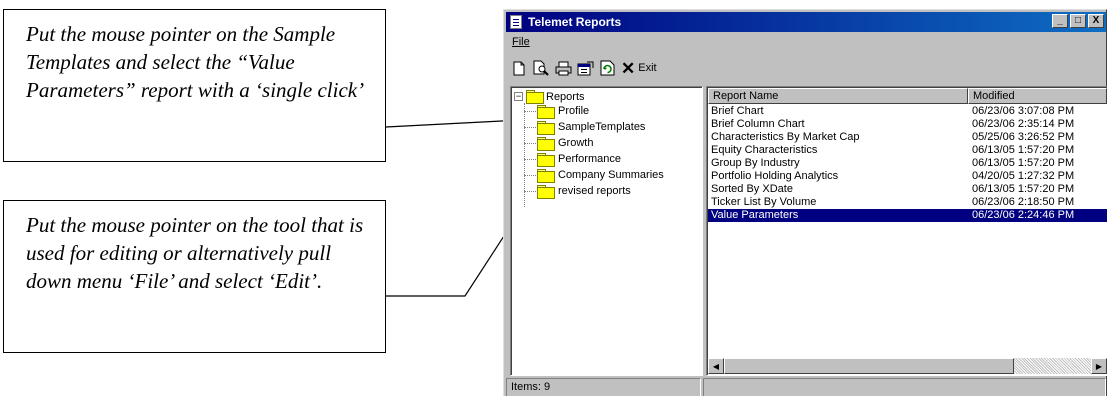  I want to click on tree-item-revised-reports: revised reports, so click(584, 191).